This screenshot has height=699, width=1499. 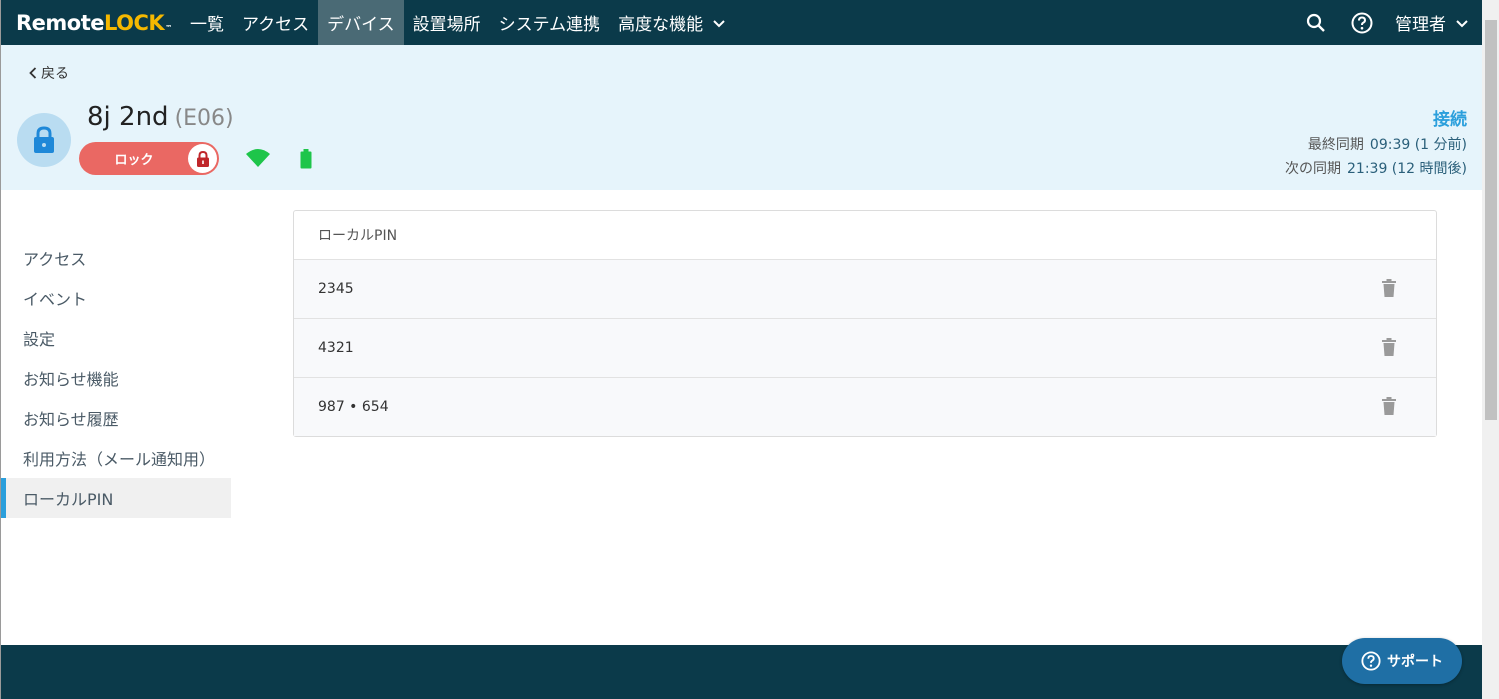 What do you see at coordinates (258, 160) in the screenshot?
I see `wifi-icon` at bounding box center [258, 160].